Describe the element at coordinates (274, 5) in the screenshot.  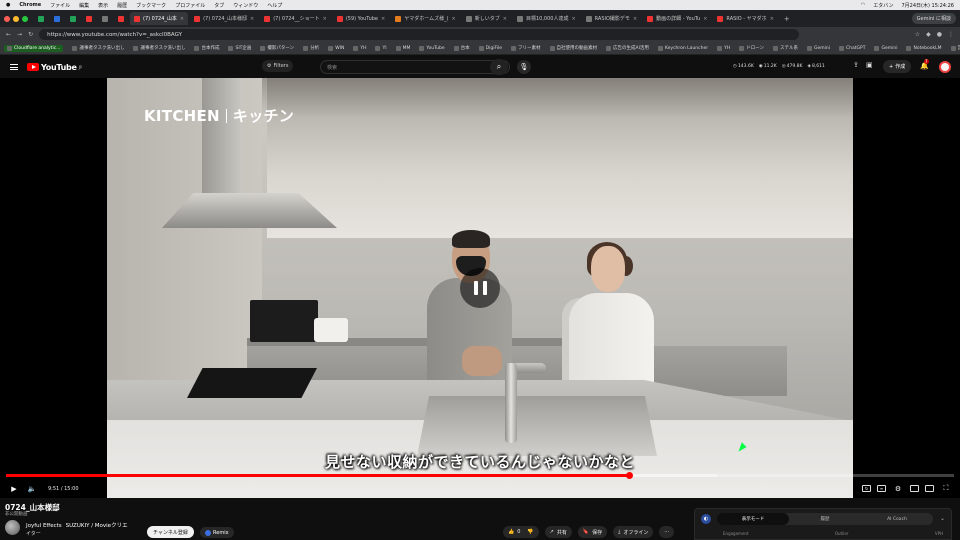
I see `menu-help: ヘルプ` at that location.